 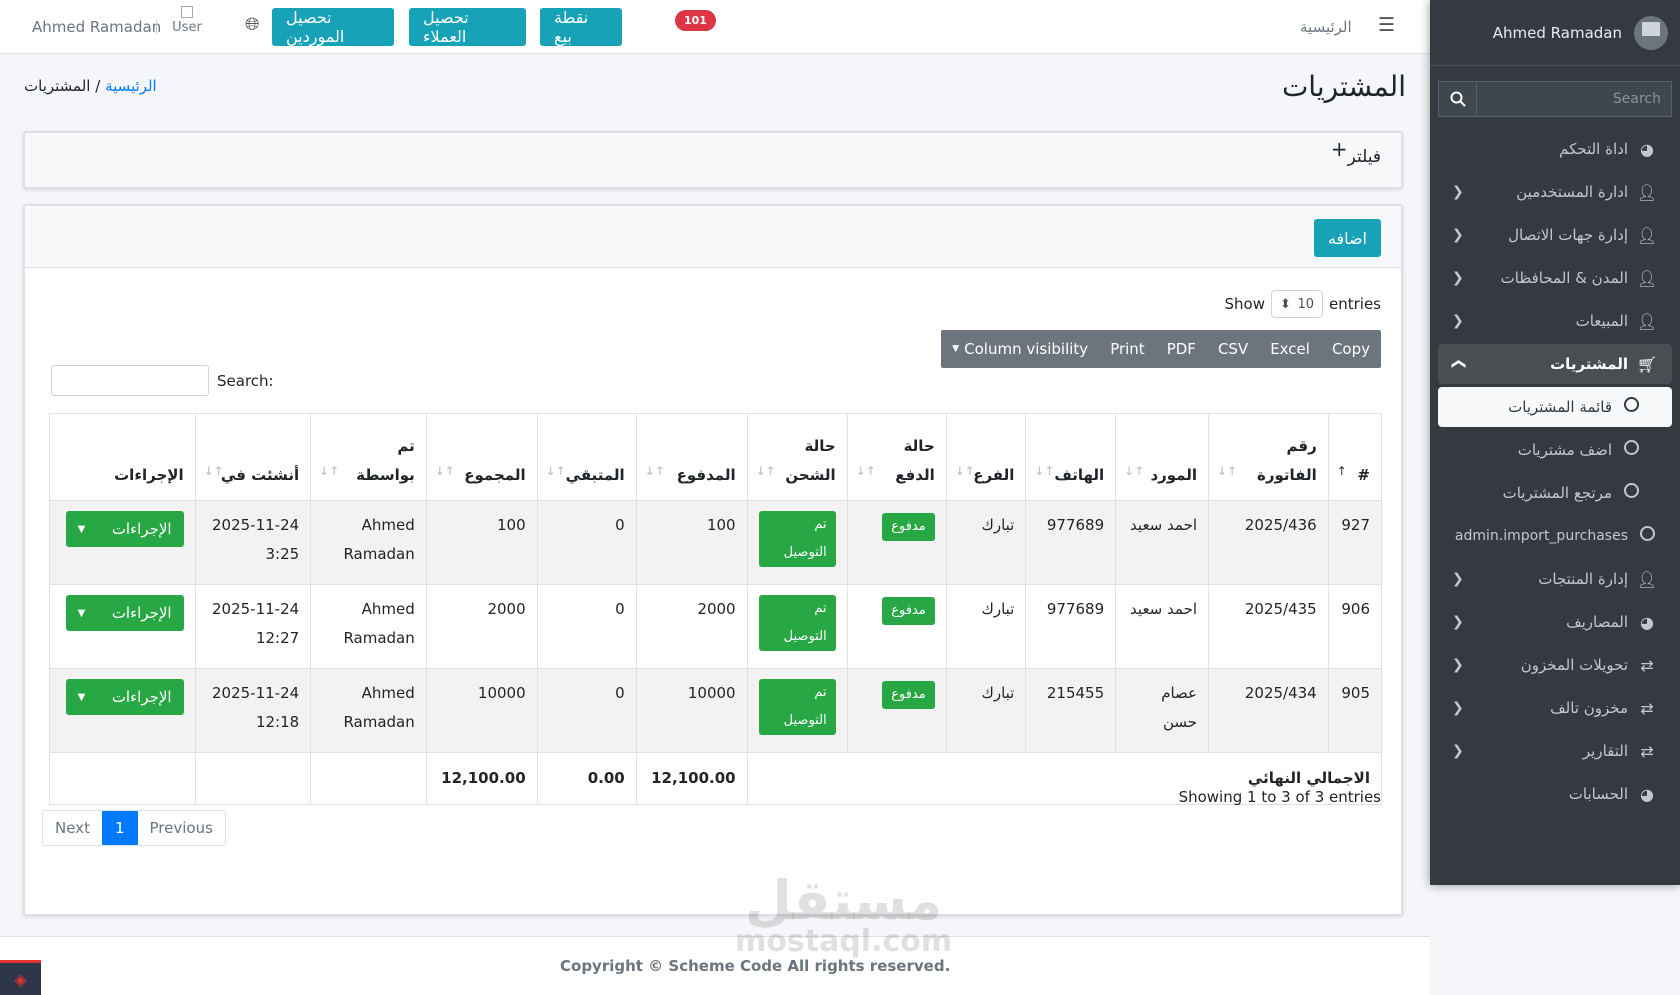 I want to click on sidebar-user-name: Ahmed Ramadan, so click(x=1557, y=33).